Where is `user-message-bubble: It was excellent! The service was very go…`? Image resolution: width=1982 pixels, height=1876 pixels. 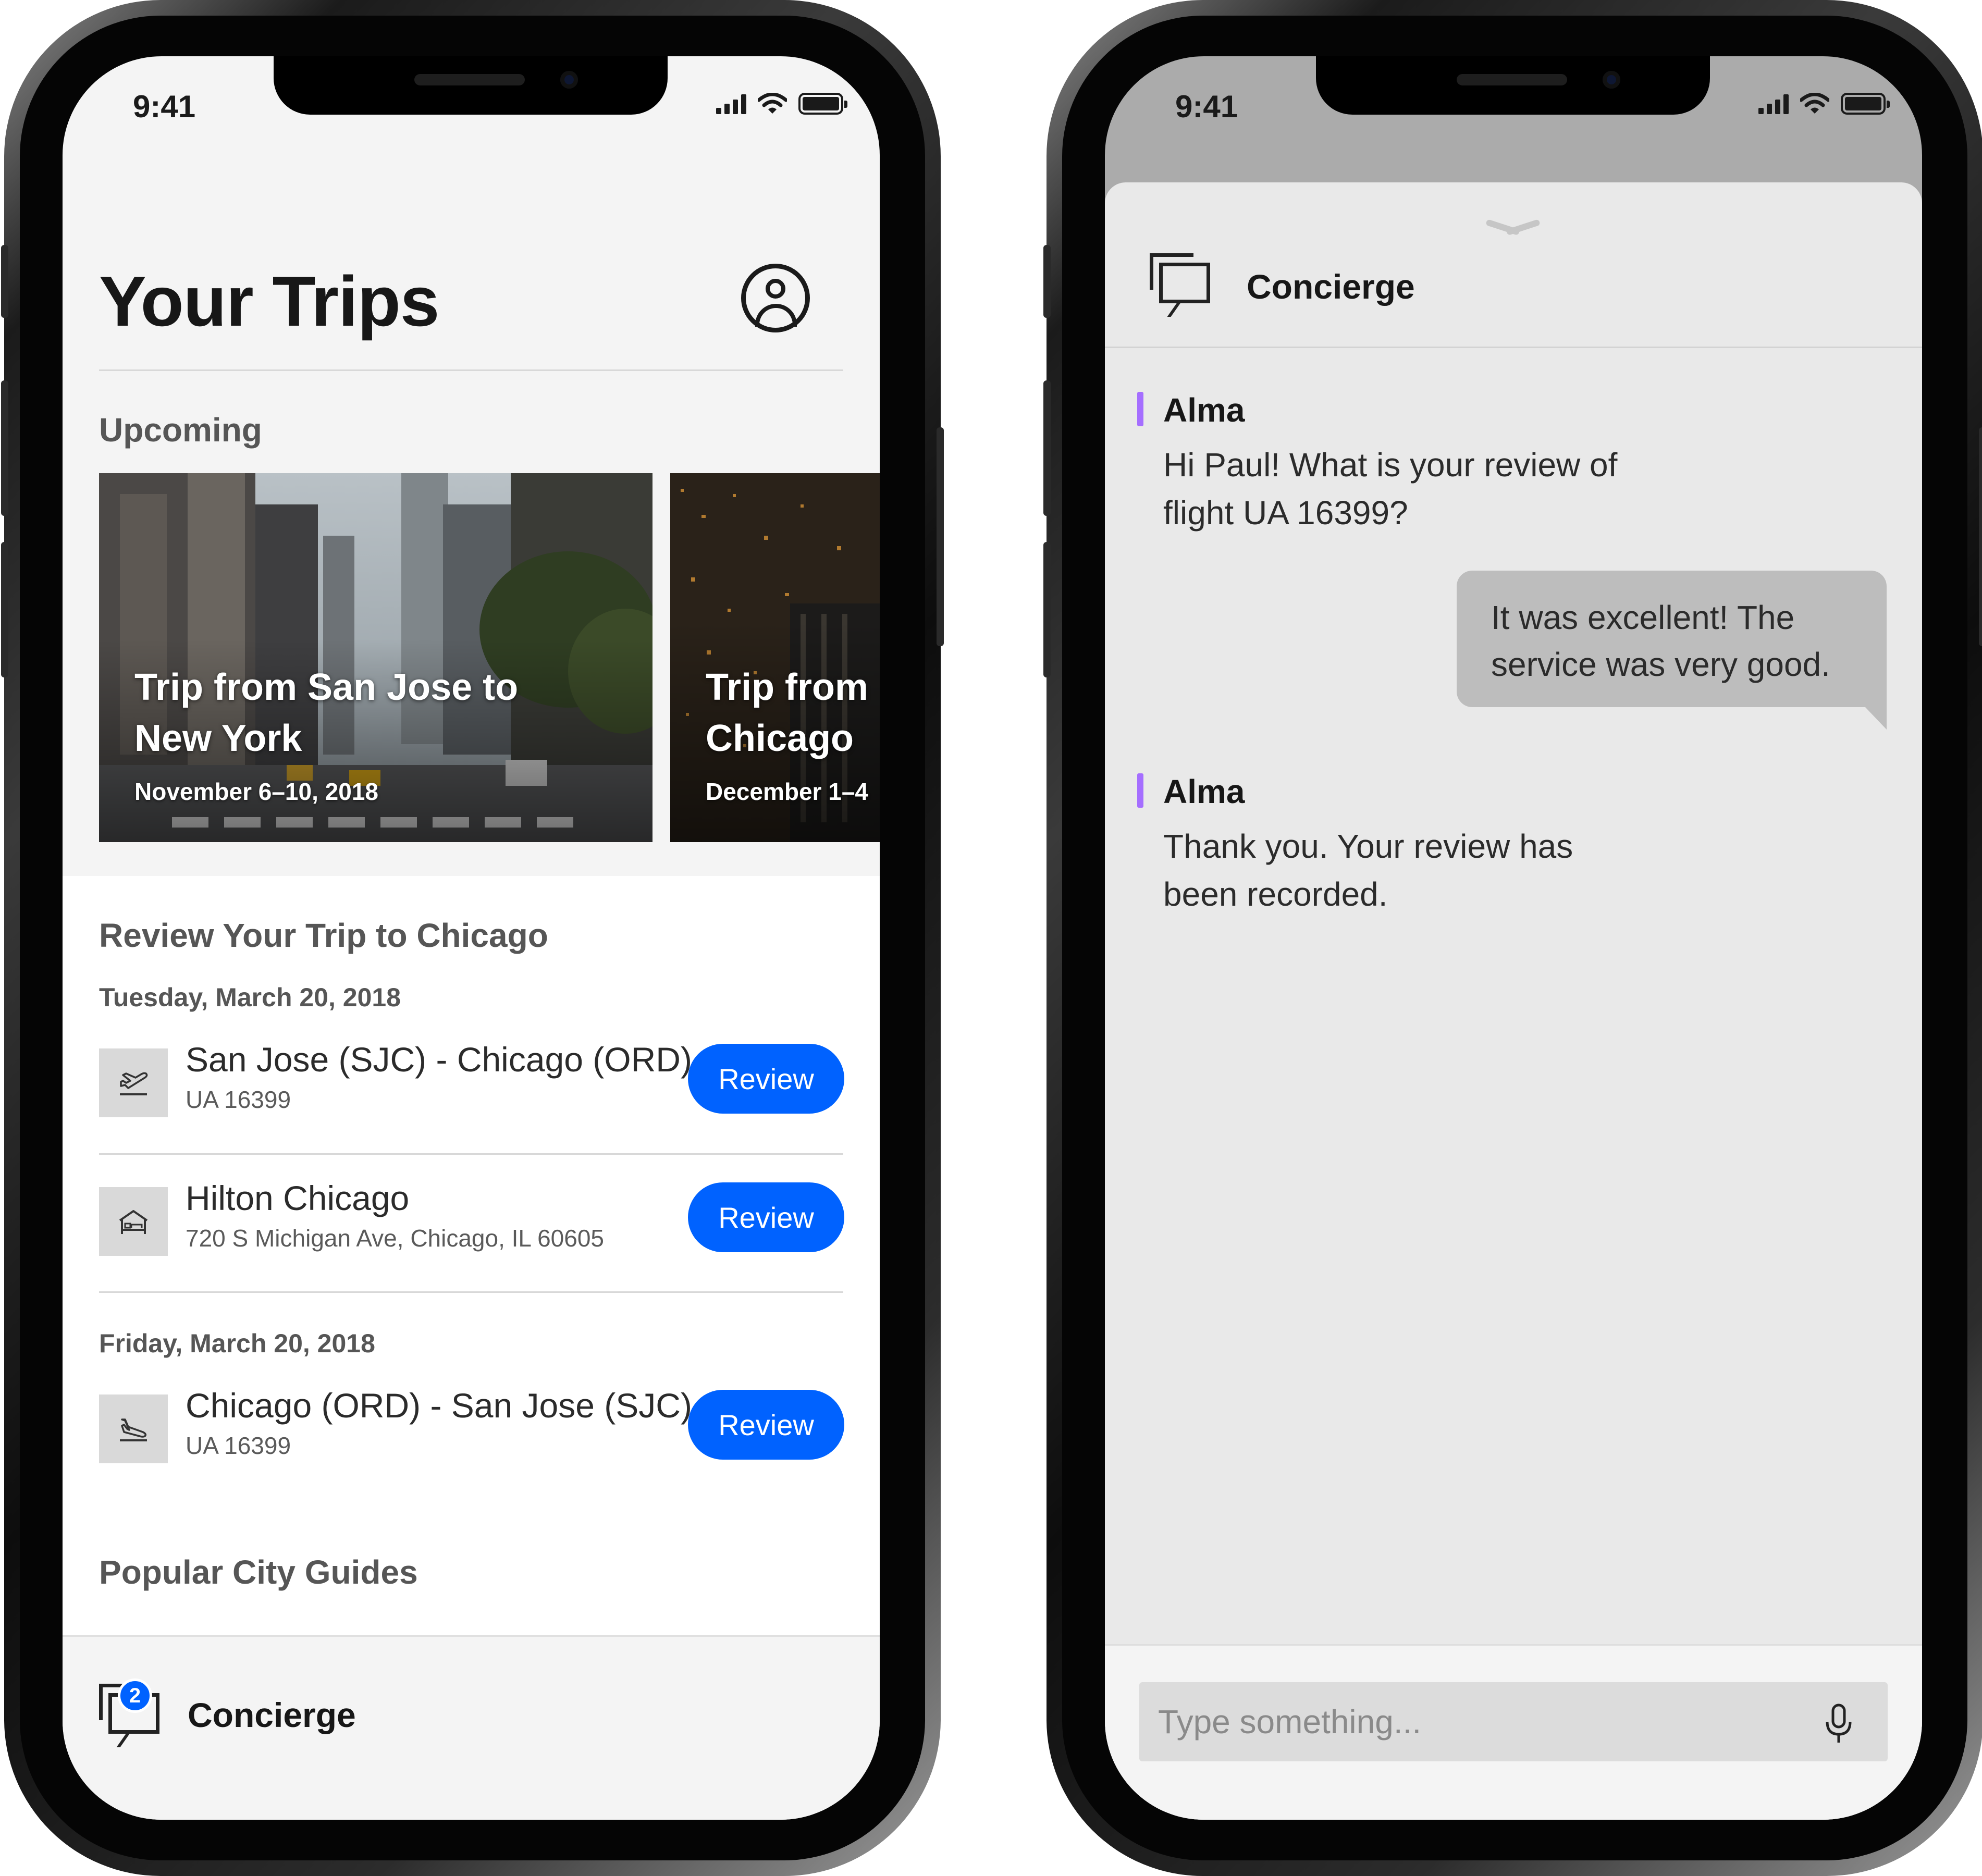 user-message-bubble: It was excellent! The service was very go… is located at coordinates (1672, 639).